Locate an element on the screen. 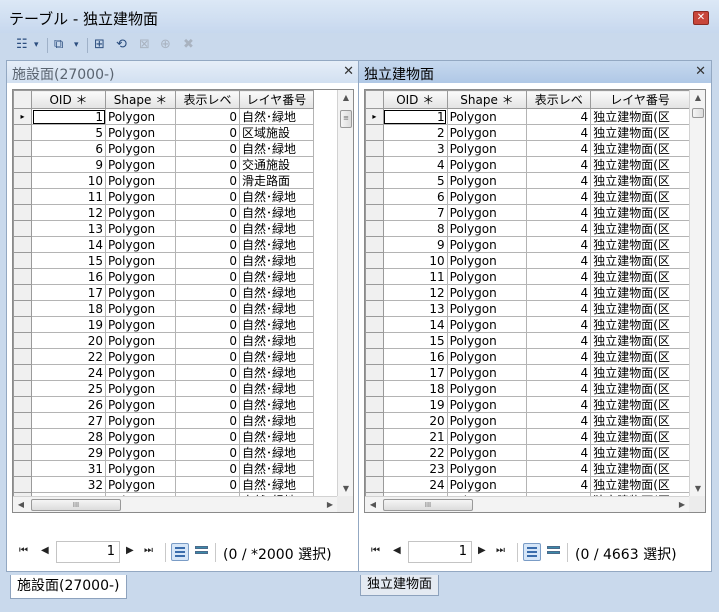 The image size is (719, 612). zoom-to-selected-icon: ⊕ is located at coordinates (165, 45).